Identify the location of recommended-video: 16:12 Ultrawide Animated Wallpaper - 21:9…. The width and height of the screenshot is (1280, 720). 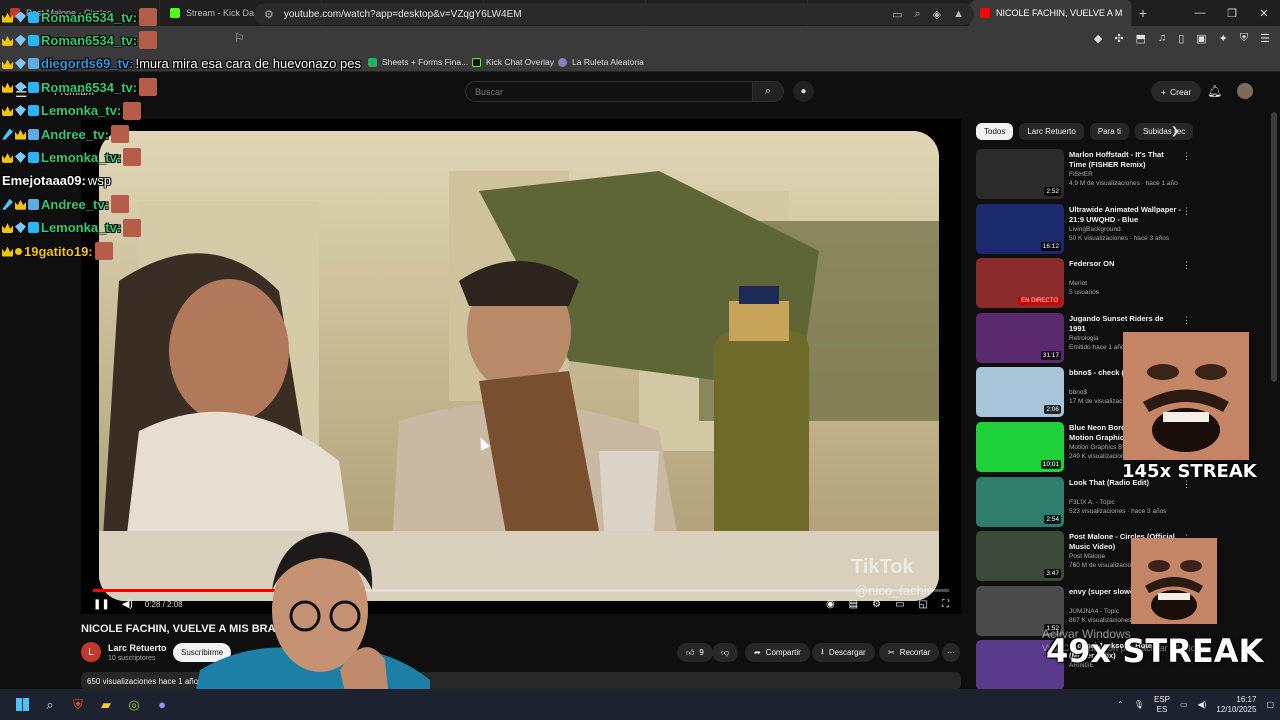
(1126, 229).